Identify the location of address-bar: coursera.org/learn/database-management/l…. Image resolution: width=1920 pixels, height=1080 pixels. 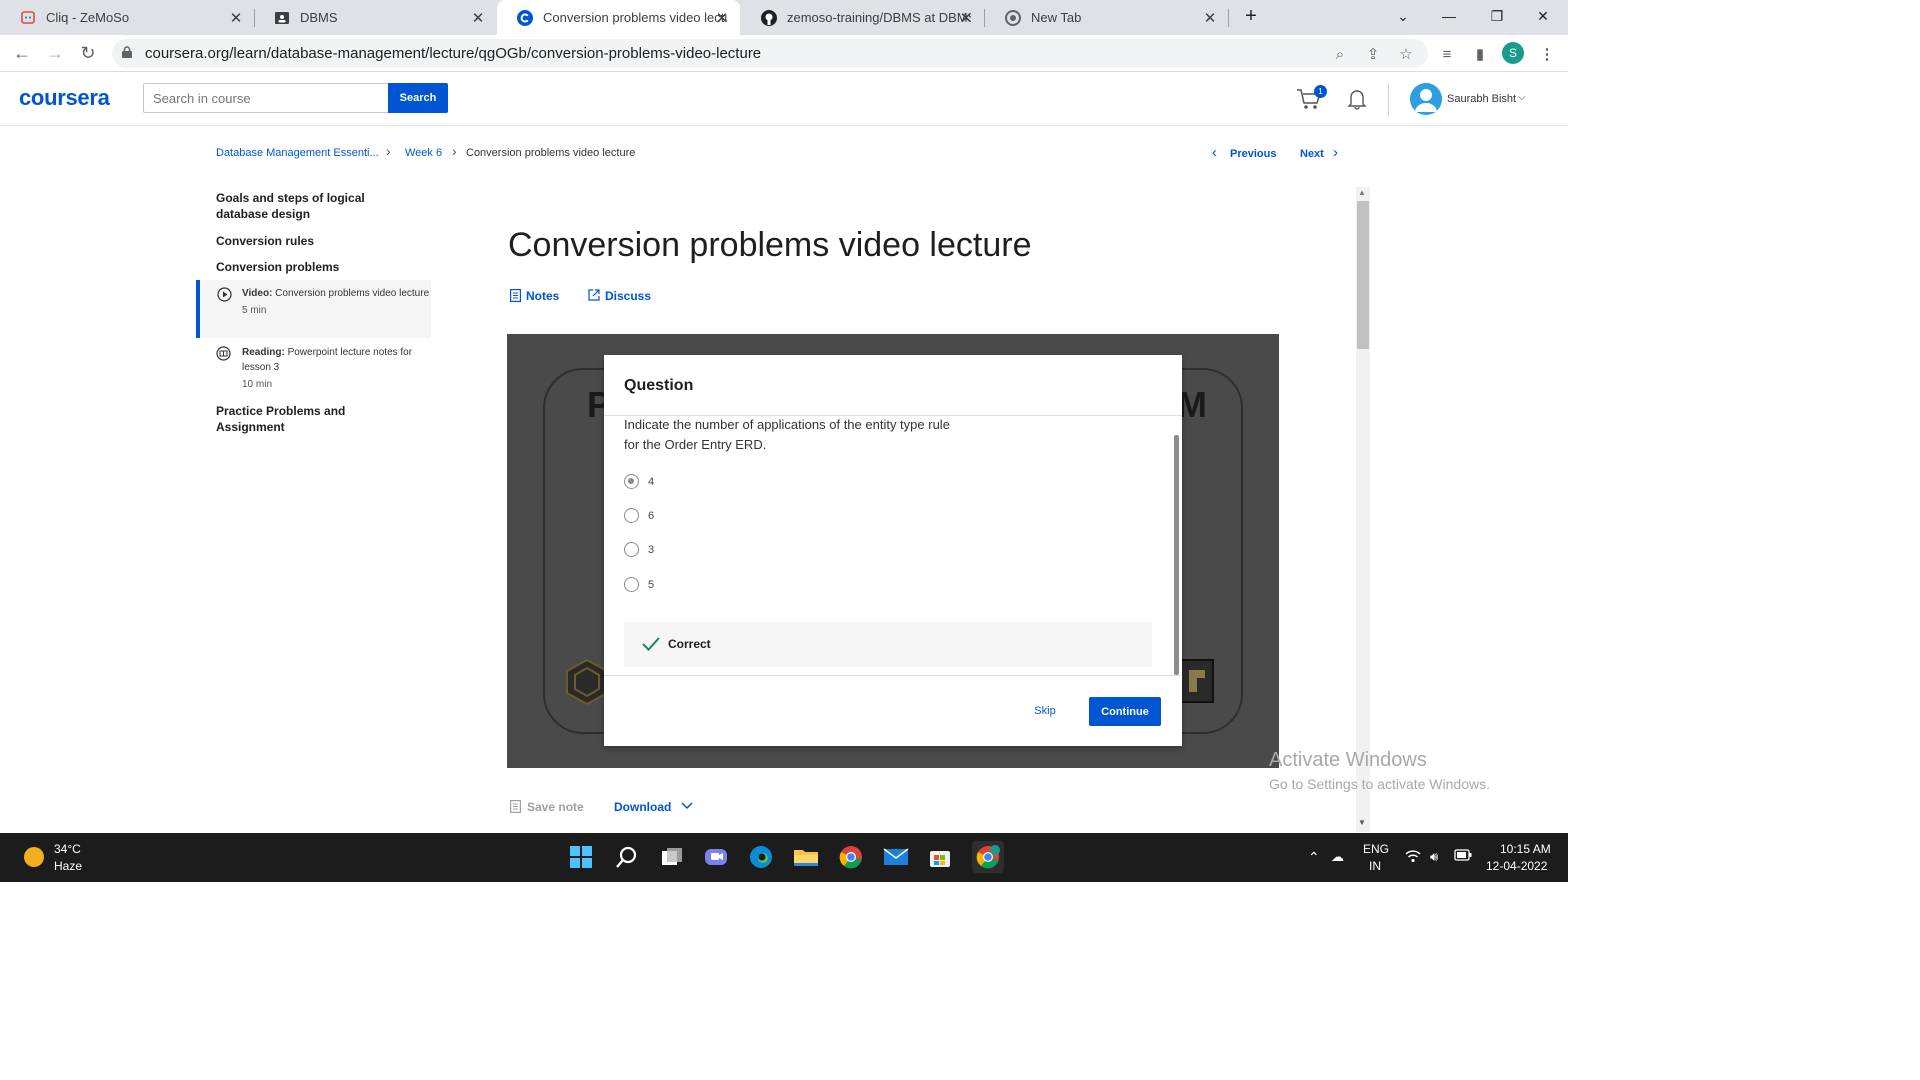
(770, 53).